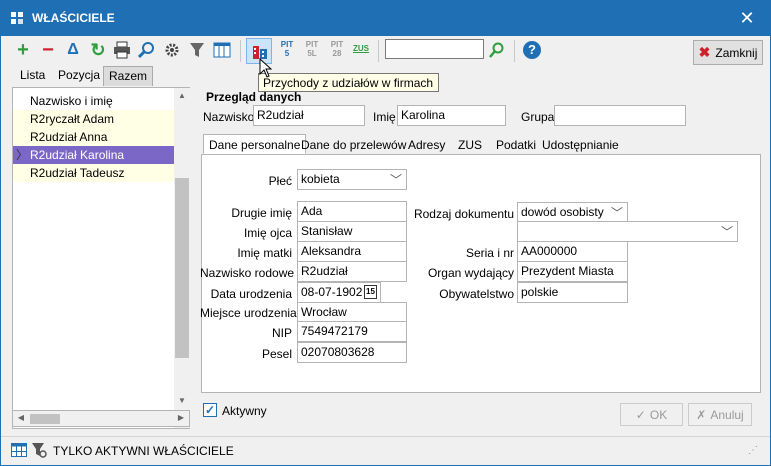  What do you see at coordinates (172, 50) in the screenshot?
I see `gear-icon` at bounding box center [172, 50].